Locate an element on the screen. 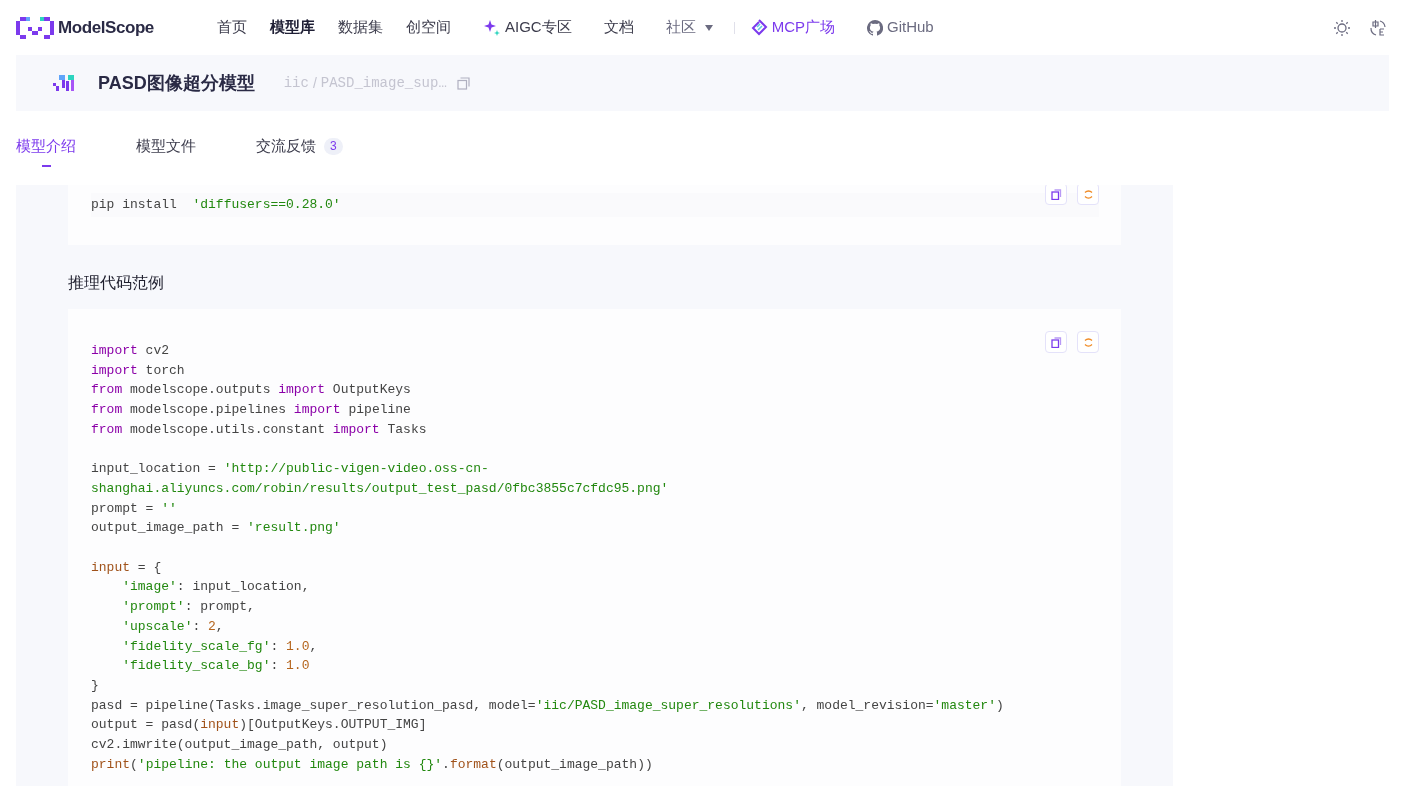 Image resolution: width=1405 pixels, height=786 pixels. code-text: pip install 'diffusers==0.28.0' is located at coordinates (216, 205).